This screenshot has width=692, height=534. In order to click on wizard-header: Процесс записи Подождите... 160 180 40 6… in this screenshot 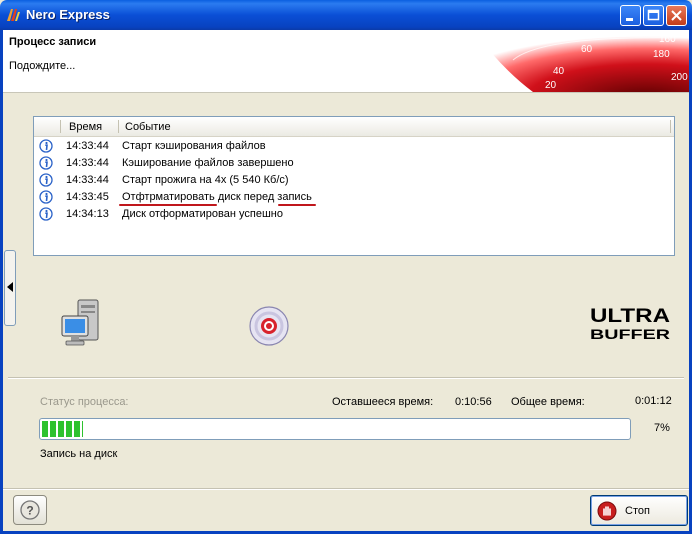, I will do `click(346, 61)`.